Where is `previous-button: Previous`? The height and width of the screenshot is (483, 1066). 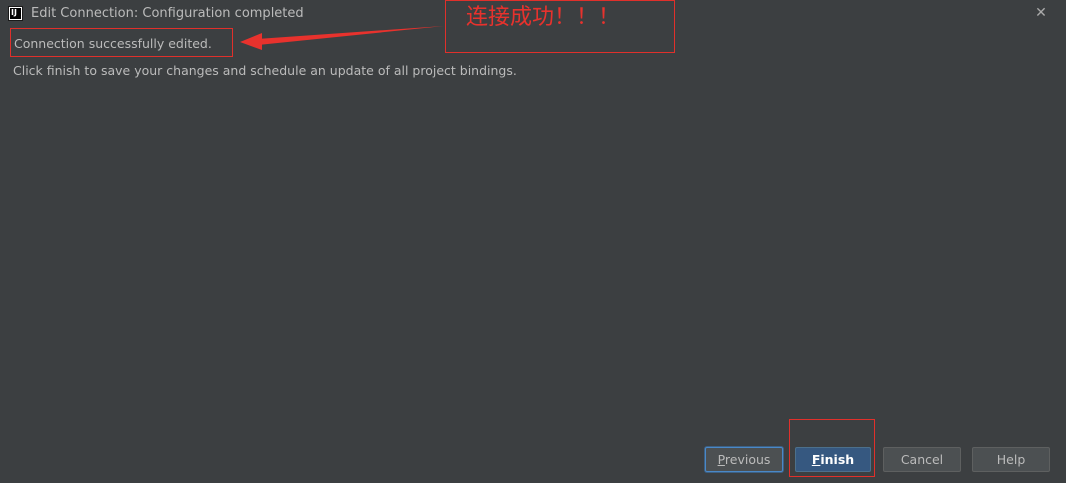
previous-button: Previous is located at coordinates (744, 459).